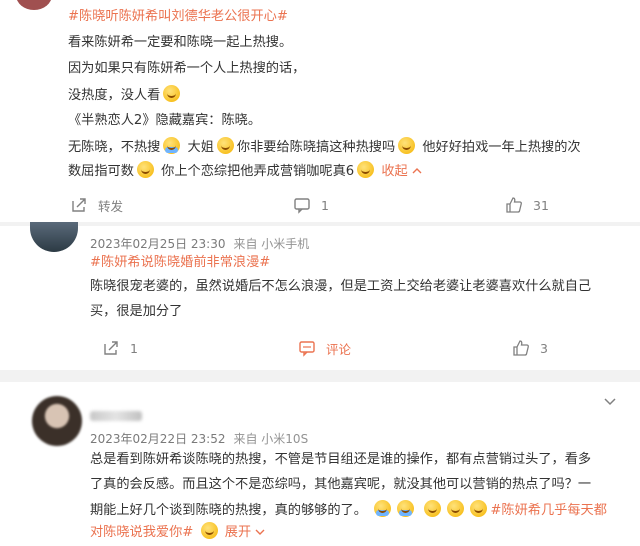 The image size is (640, 546). Describe the element at coordinates (325, 205) in the screenshot. I see `comment-count: 1` at that location.